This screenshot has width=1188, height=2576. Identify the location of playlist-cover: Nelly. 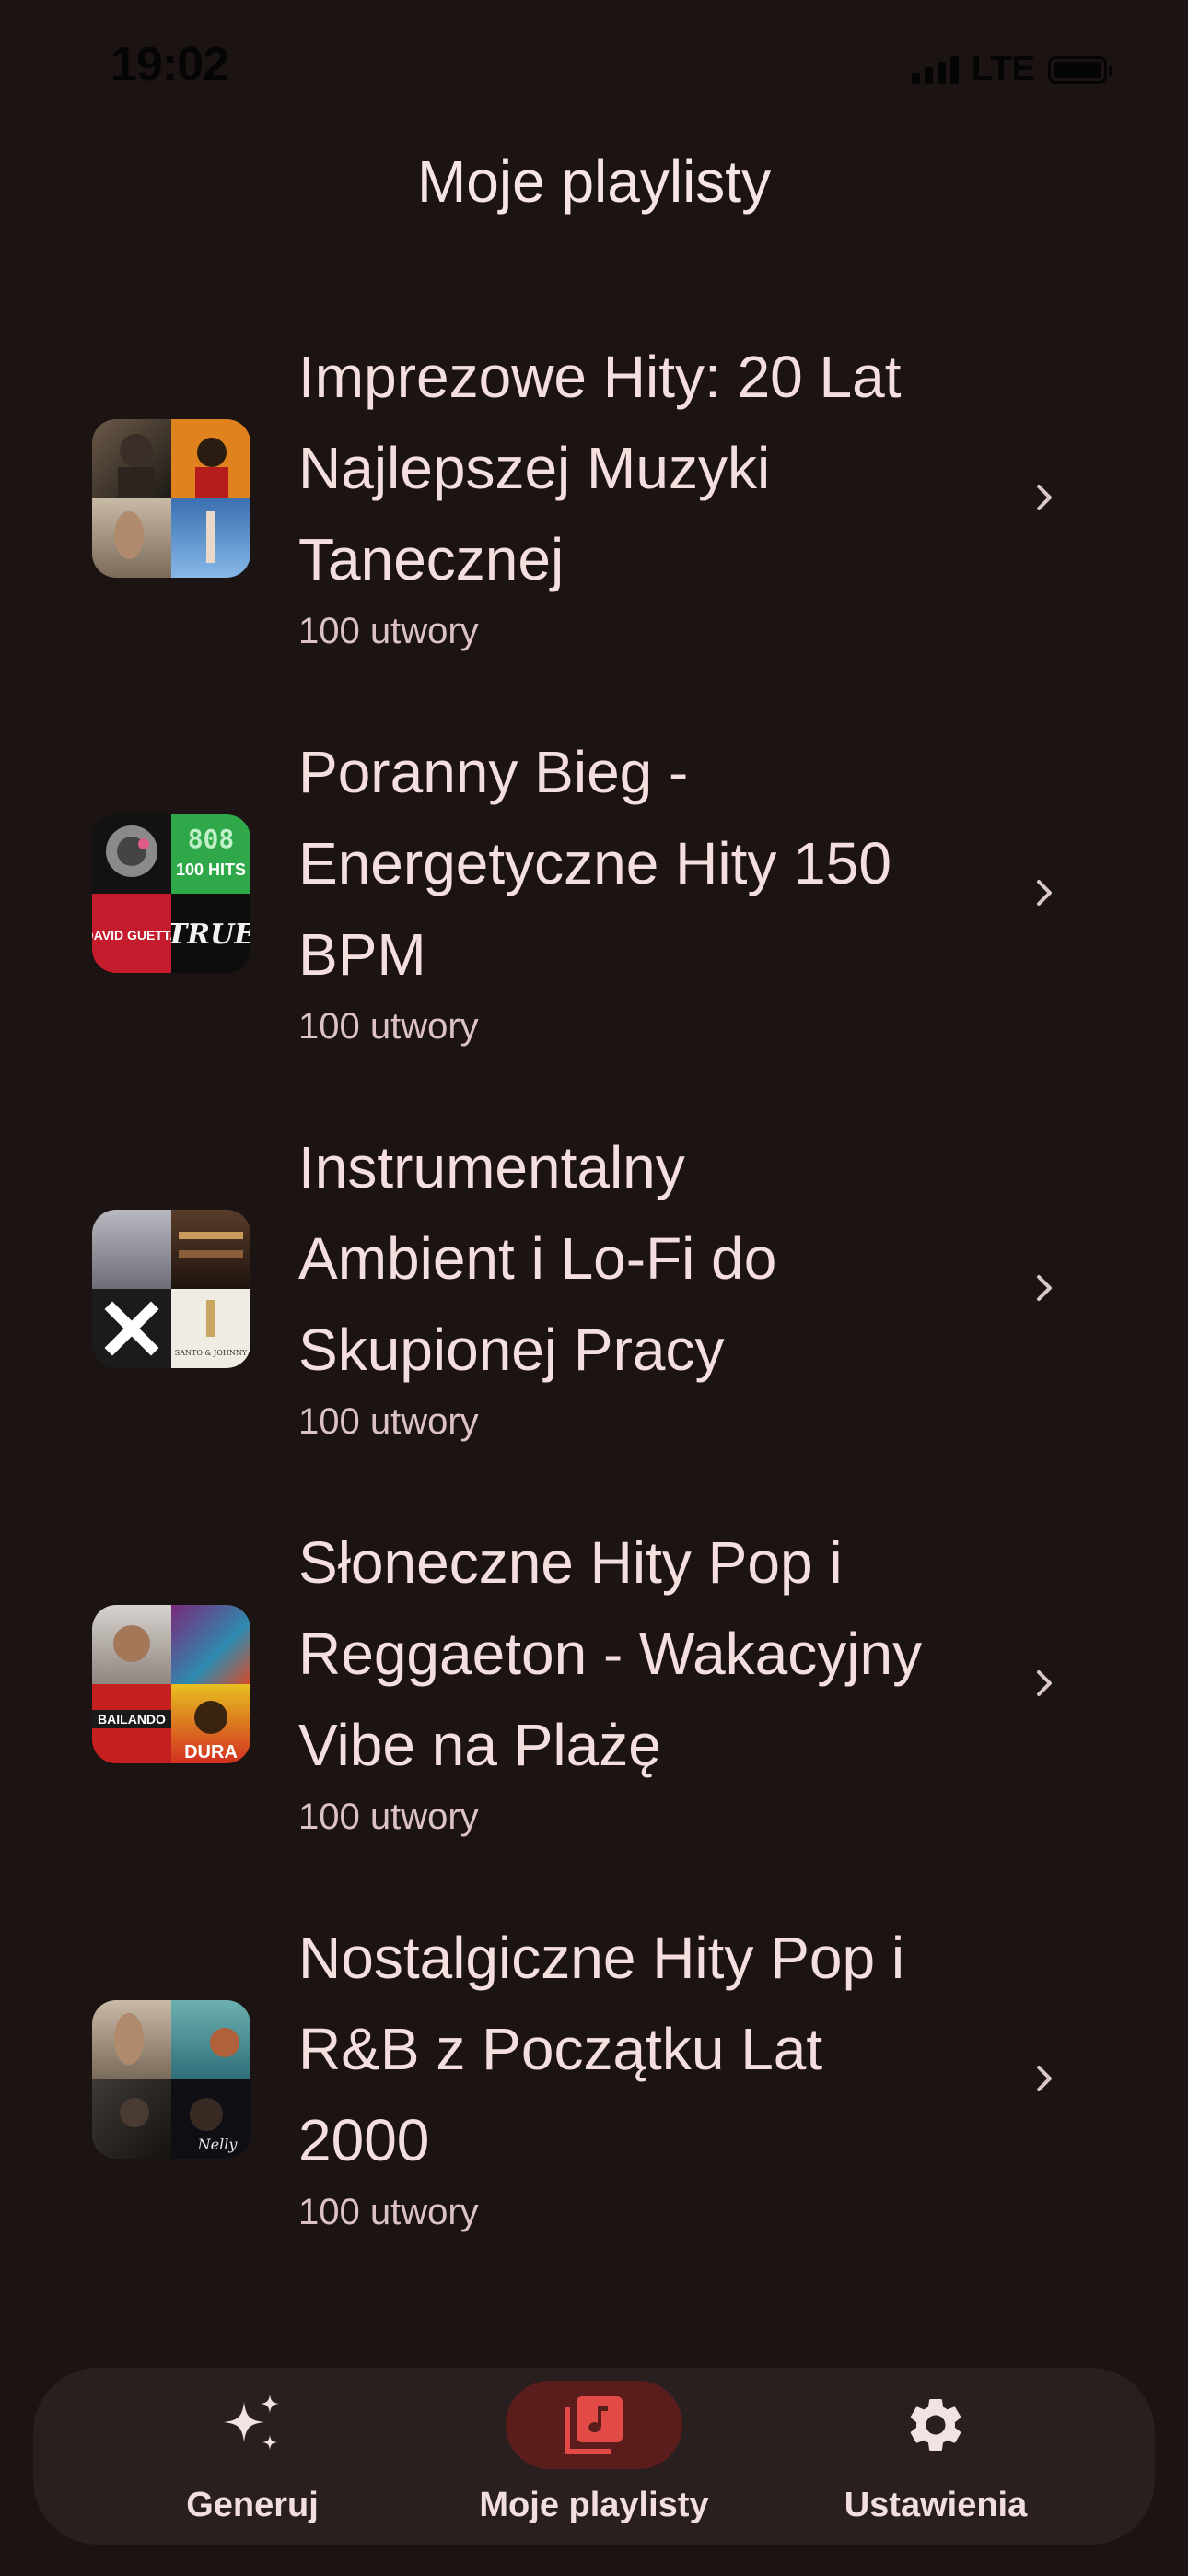
(171, 2079).